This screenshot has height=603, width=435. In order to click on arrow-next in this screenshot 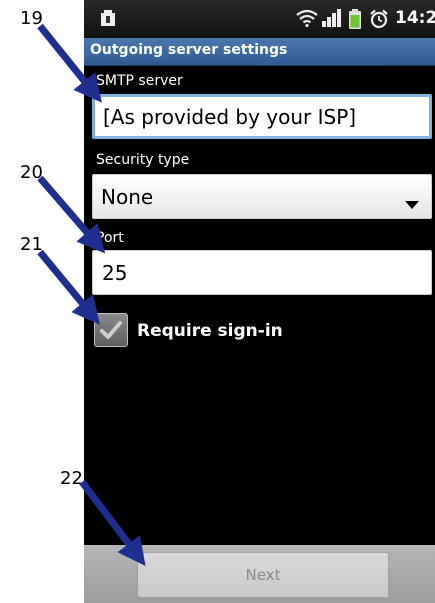, I will do `click(112, 523)`.